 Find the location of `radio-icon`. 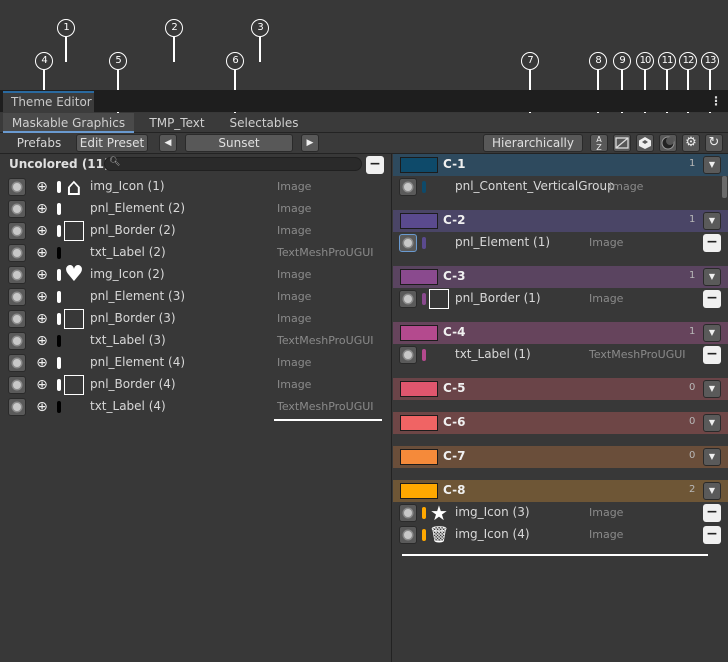

radio-icon is located at coordinates (17, 253).